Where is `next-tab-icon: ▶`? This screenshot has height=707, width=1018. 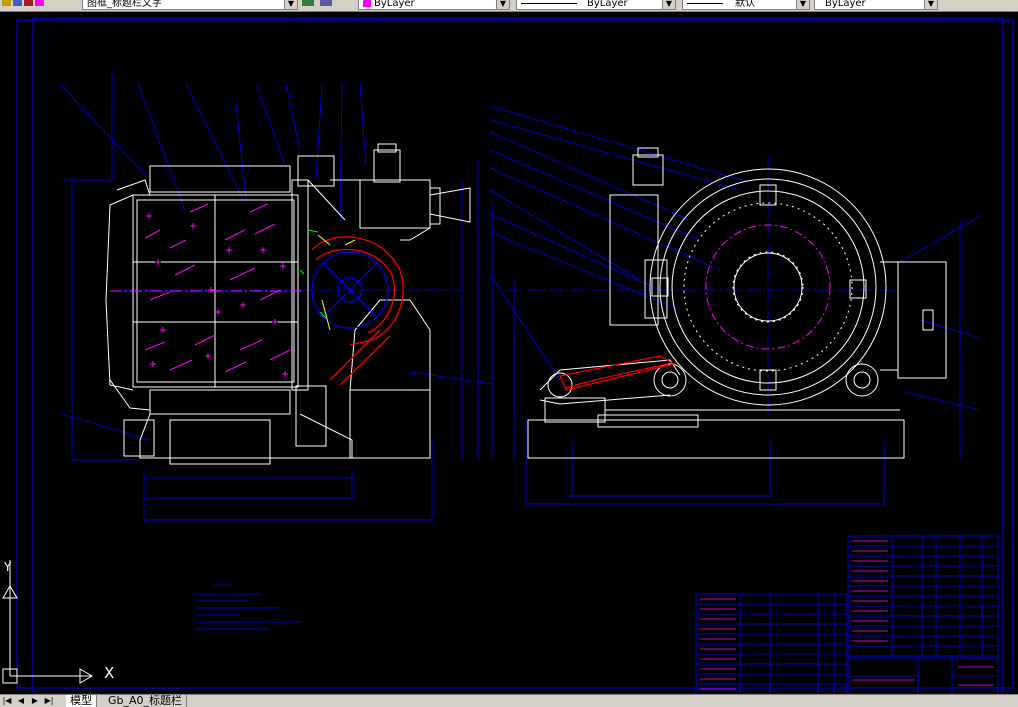
next-tab-icon: ▶ is located at coordinates (35, 700).